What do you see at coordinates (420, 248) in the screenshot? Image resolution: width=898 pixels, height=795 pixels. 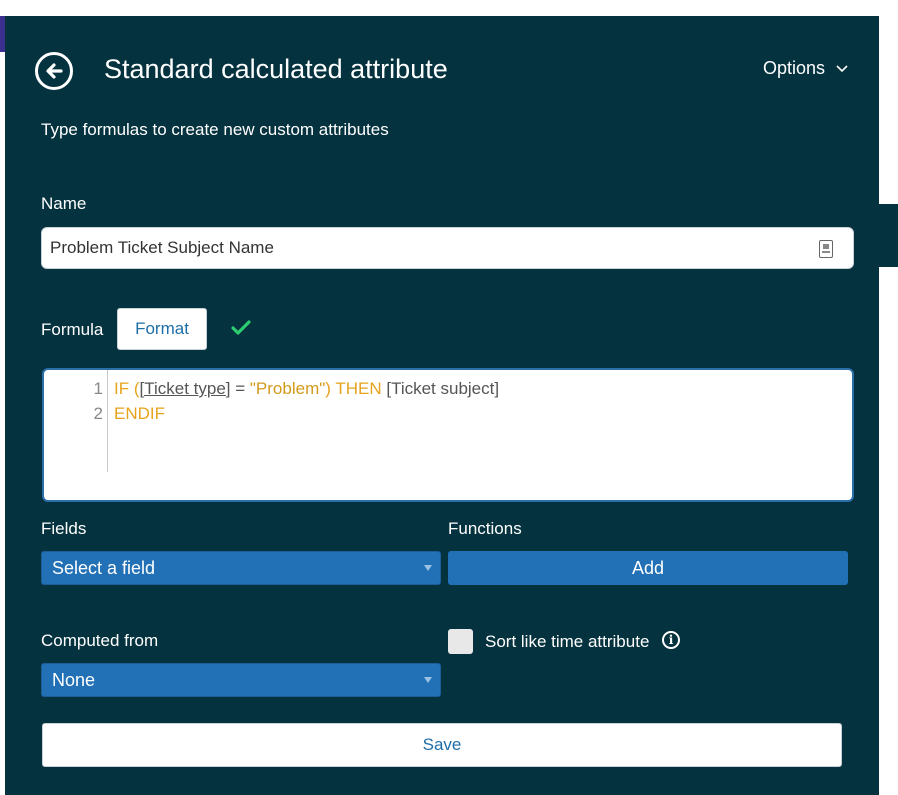 I see `name-input` at bounding box center [420, 248].